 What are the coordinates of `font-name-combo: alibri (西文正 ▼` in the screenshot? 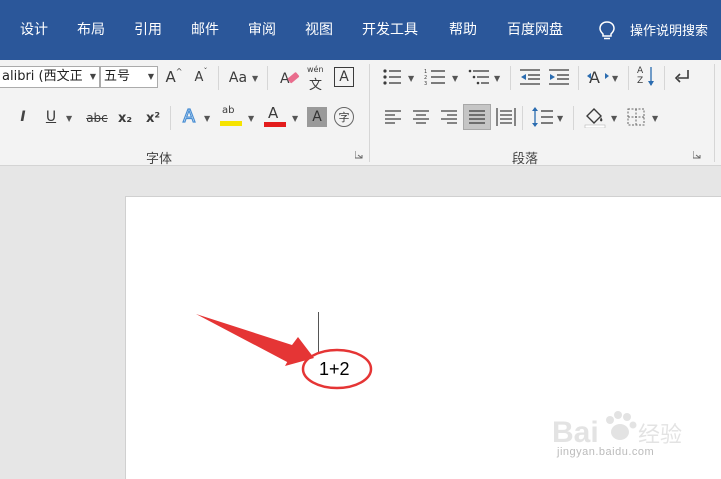 It's located at (50, 77).